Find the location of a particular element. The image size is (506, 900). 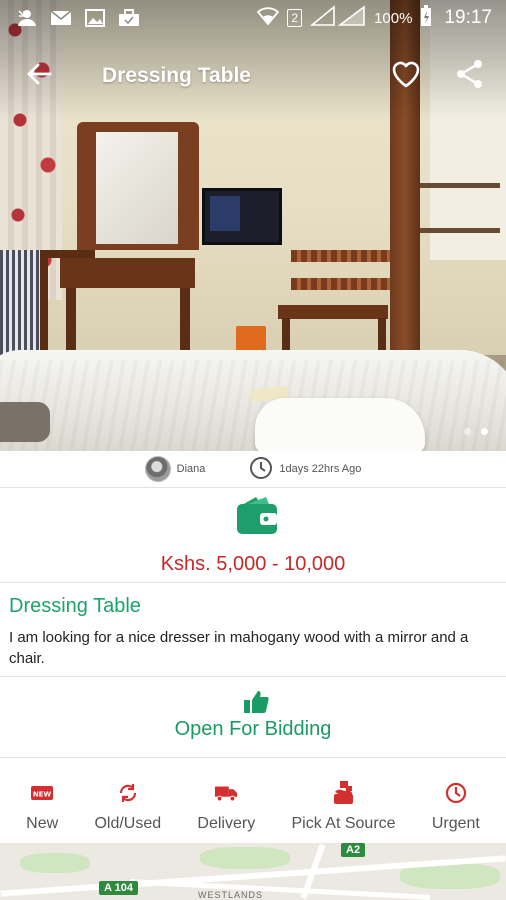

feature-pick-at-source: Pick At Source is located at coordinates (344, 801).